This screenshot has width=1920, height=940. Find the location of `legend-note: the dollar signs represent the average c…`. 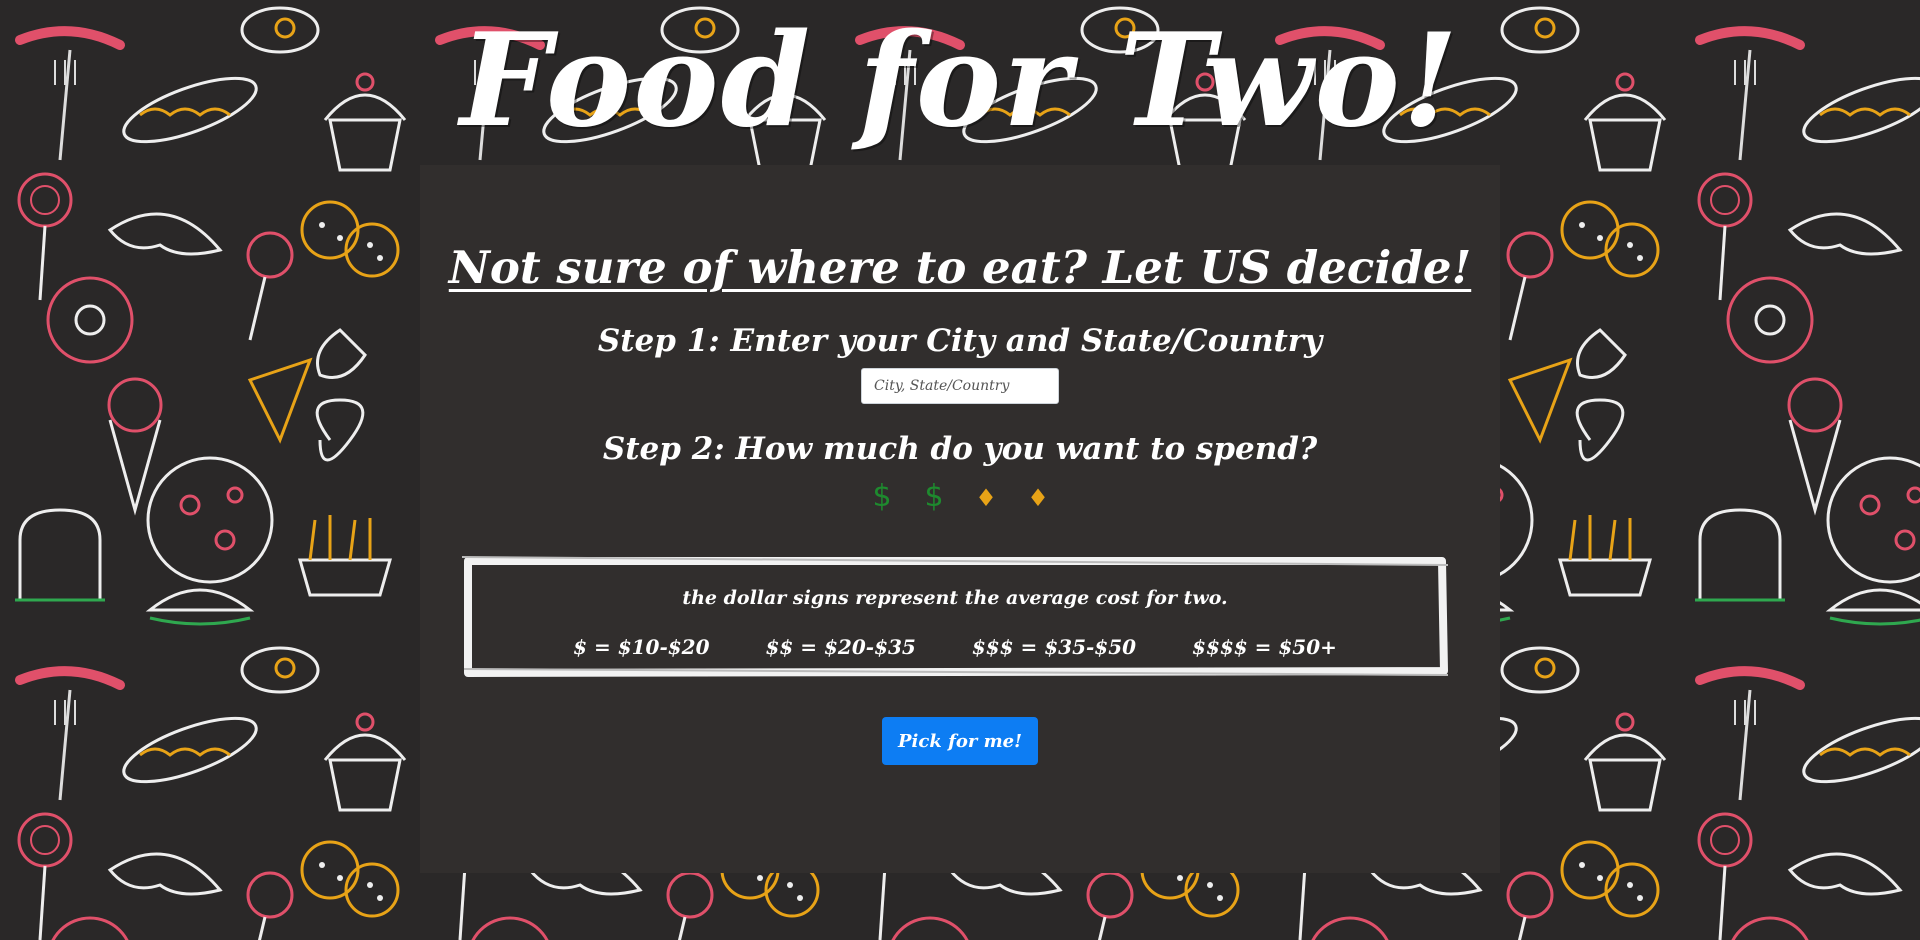

legend-note: the dollar signs represent the average c… is located at coordinates (955, 598).